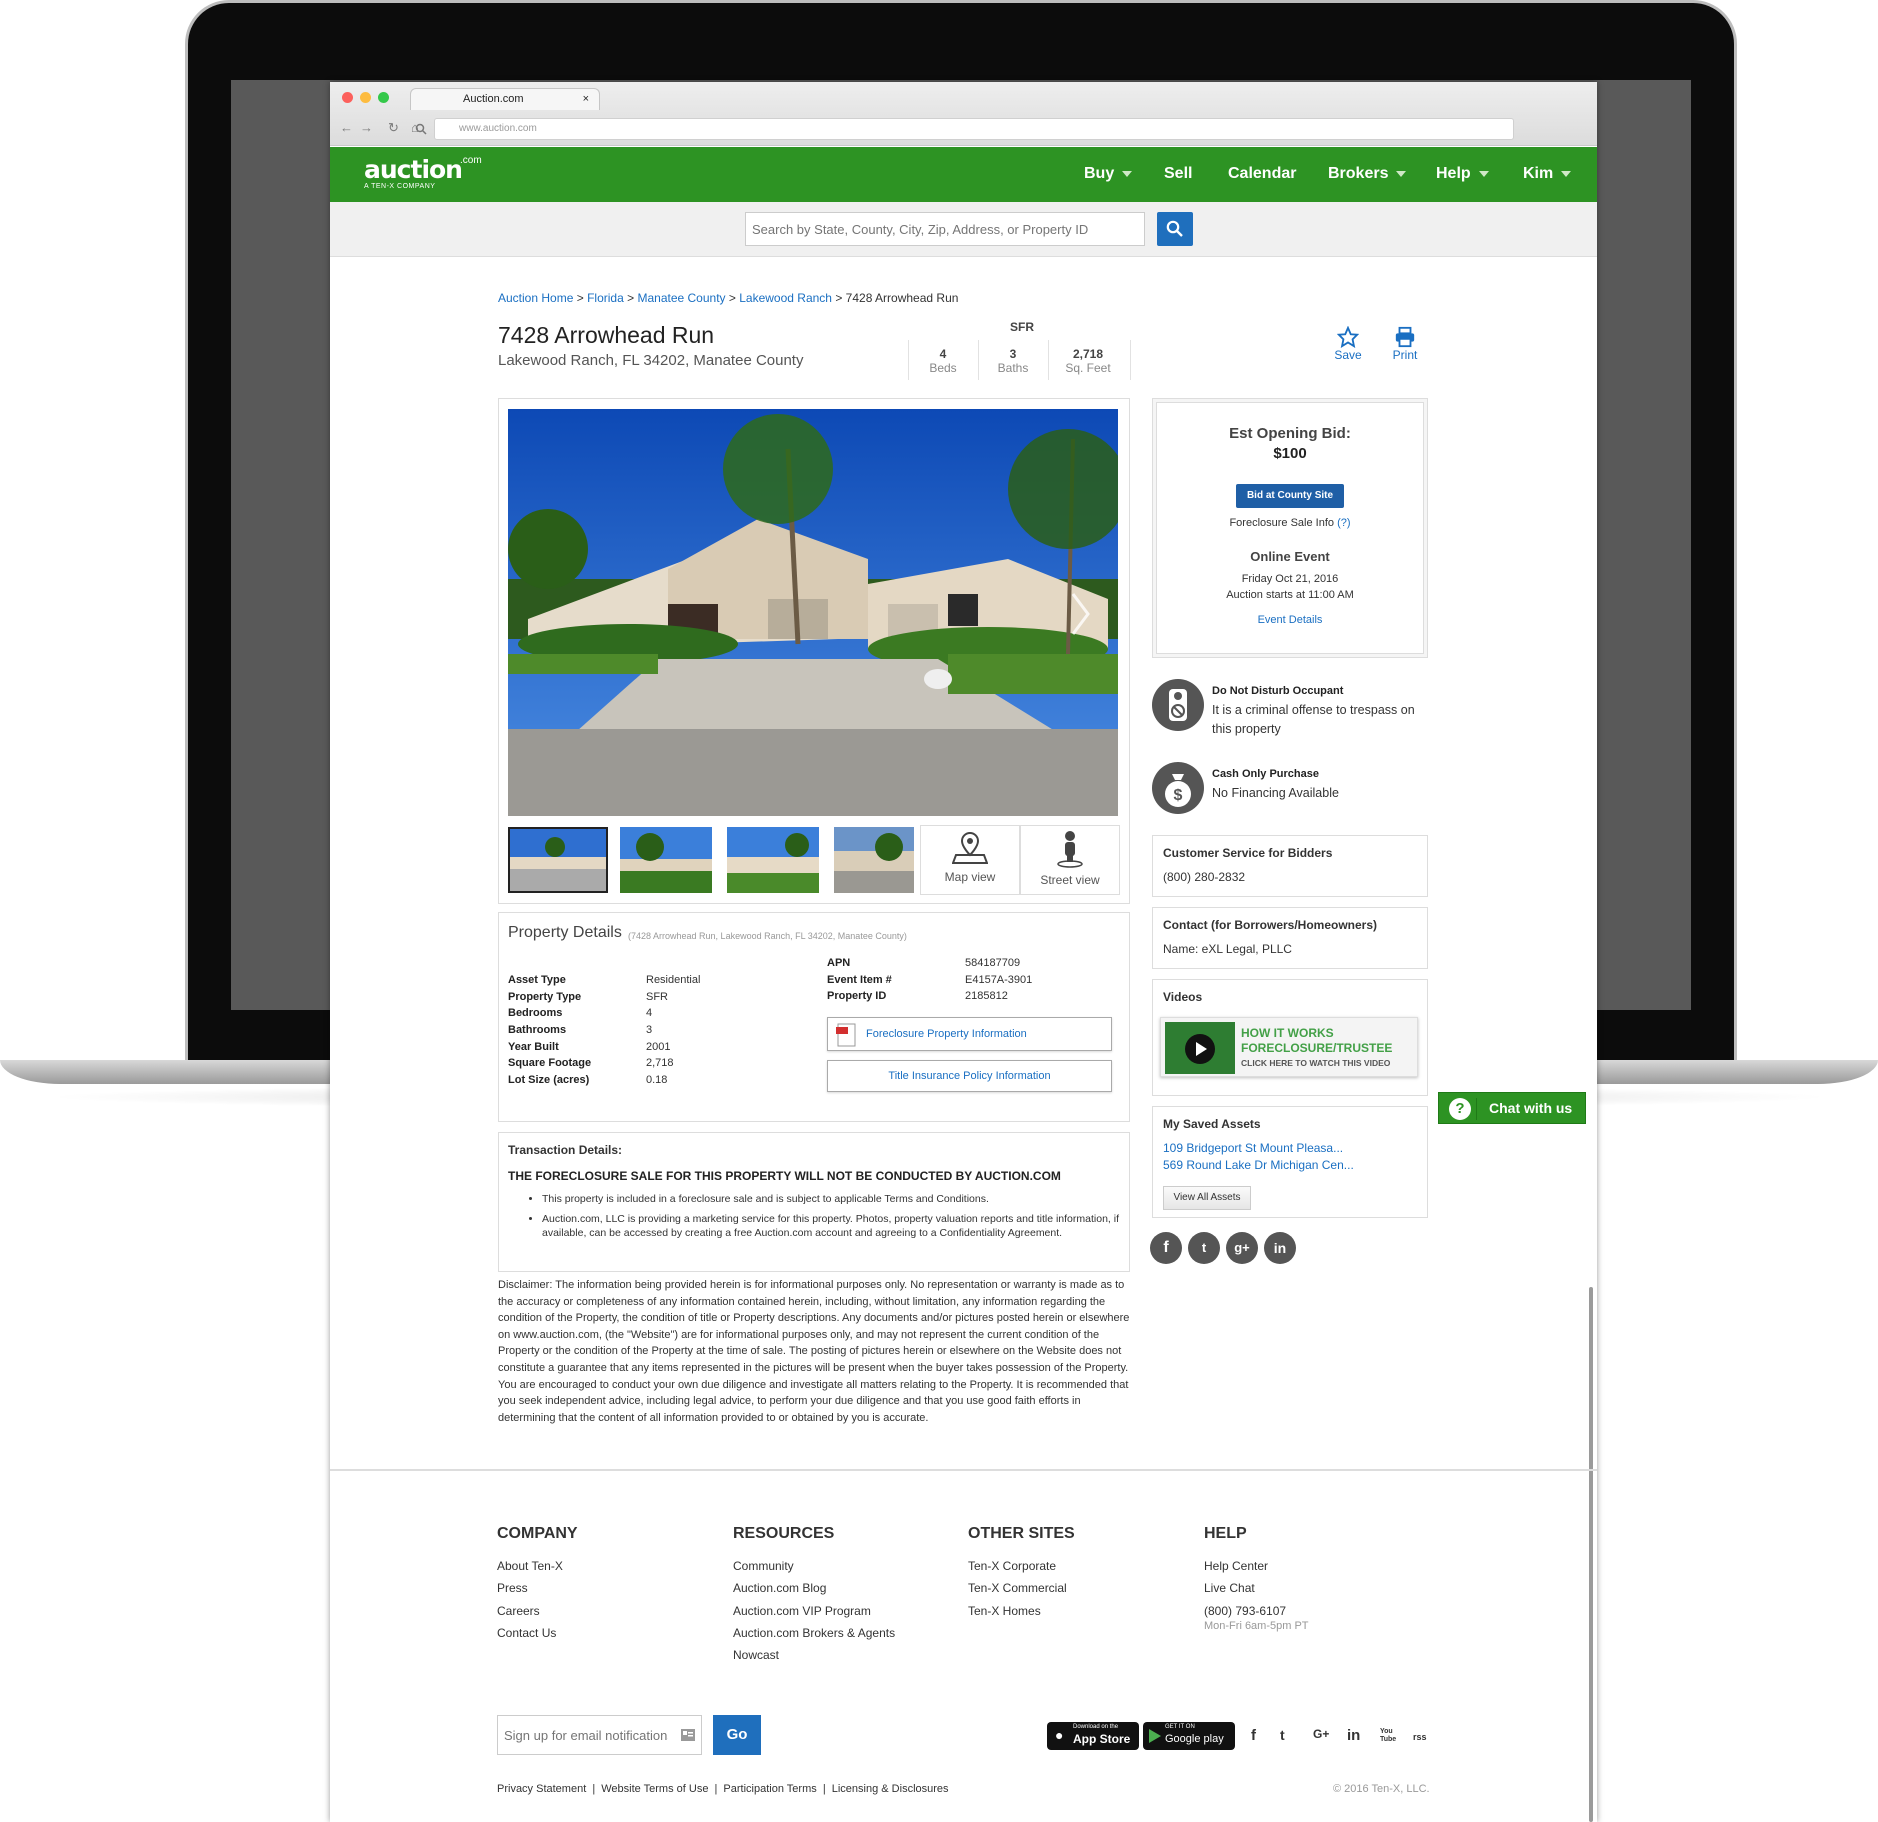  I want to click on footer-phone: (800) 793-6107, so click(1245, 1610).